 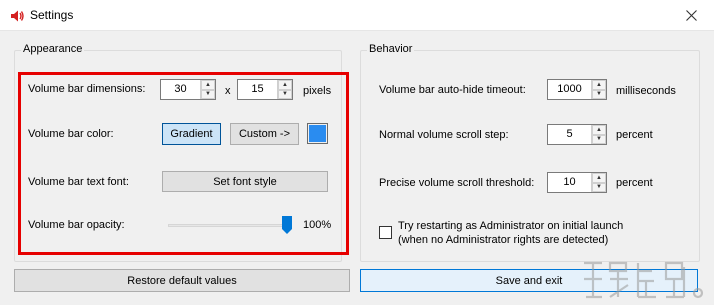 I want to click on close-icon, so click(x=691, y=15).